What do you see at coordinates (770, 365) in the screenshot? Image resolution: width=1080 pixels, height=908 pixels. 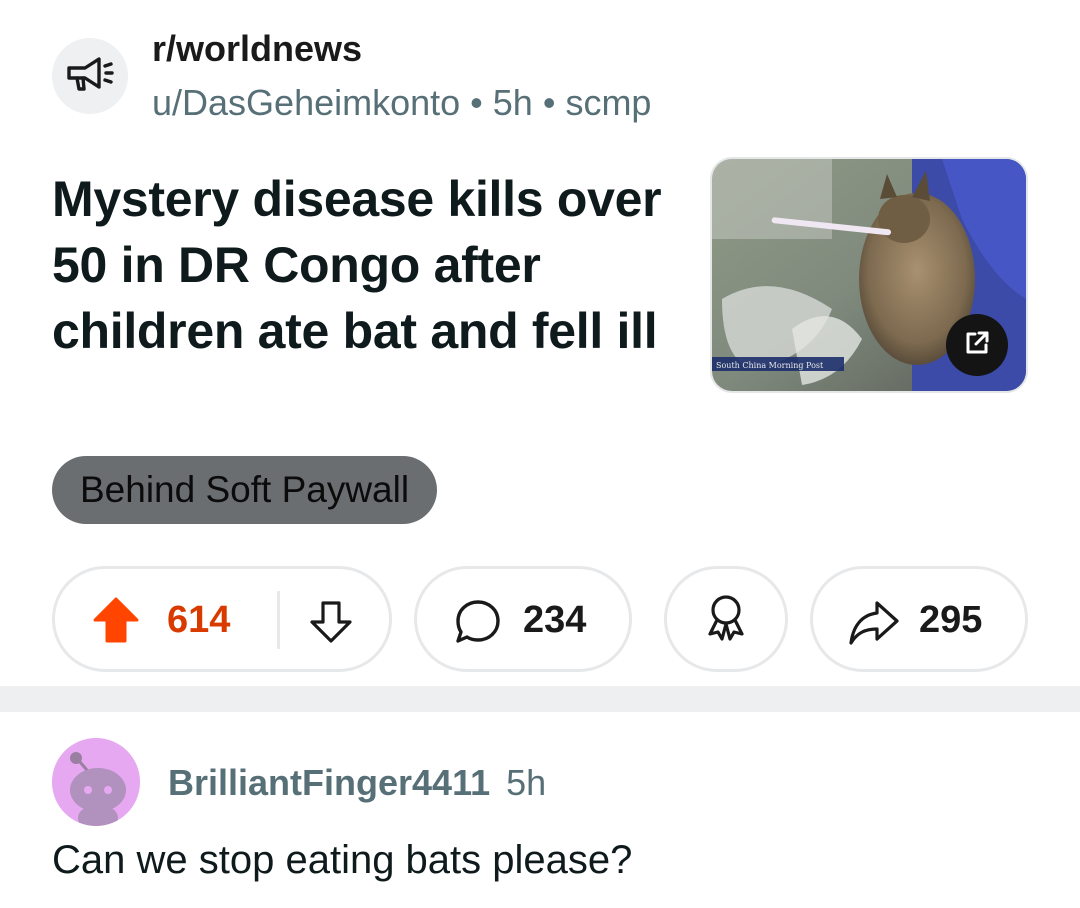 I see `thumbnail-caption: South China Morning Post` at bounding box center [770, 365].